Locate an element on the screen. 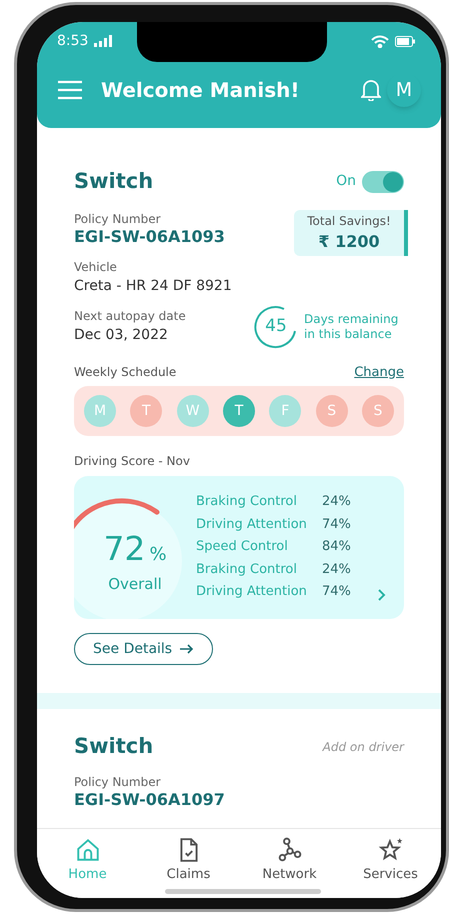 This screenshot has width=449, height=914. savings-label: Total Savings! is located at coordinates (349, 221).